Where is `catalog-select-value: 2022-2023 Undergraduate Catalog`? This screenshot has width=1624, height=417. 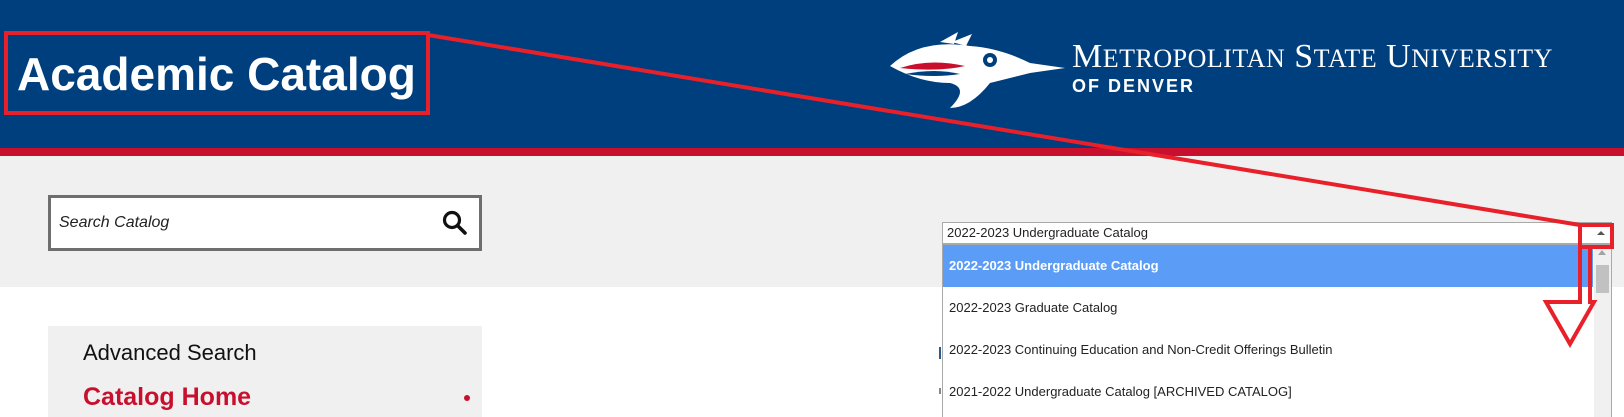
catalog-select-value: 2022-2023 Undergraduate Catalog is located at coordinates (1047, 232).